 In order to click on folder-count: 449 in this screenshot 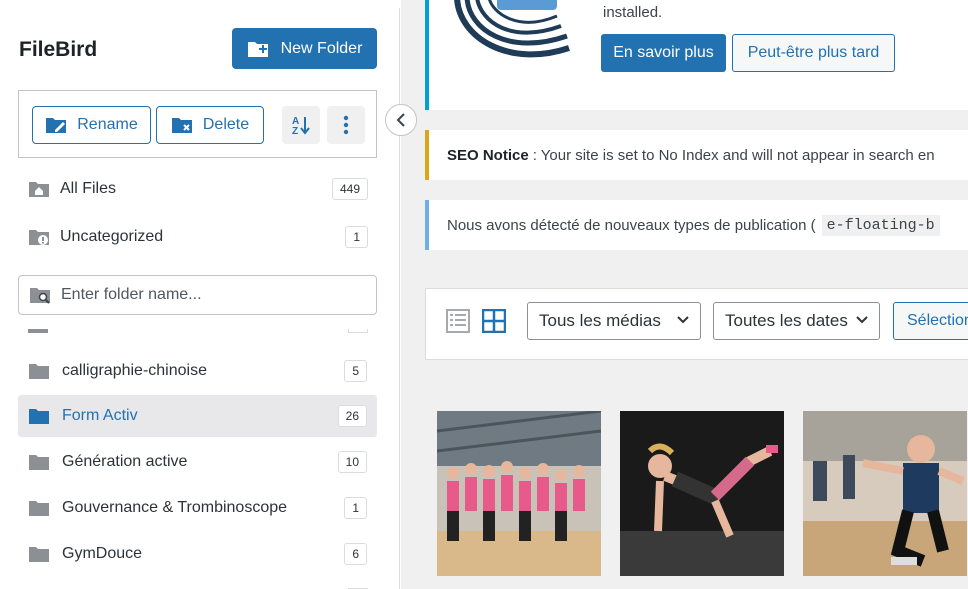, I will do `click(349, 189)`.